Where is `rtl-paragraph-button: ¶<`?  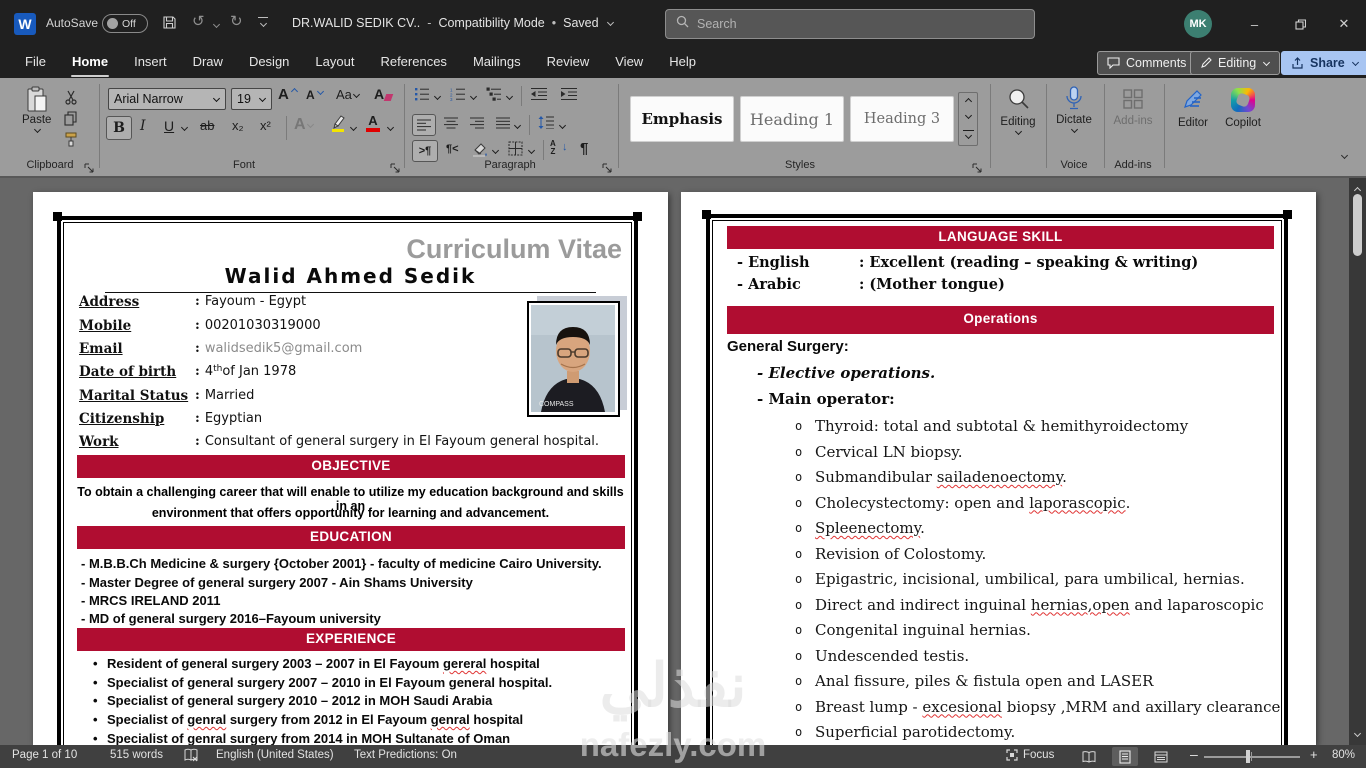 rtl-paragraph-button: ¶< is located at coordinates (452, 149).